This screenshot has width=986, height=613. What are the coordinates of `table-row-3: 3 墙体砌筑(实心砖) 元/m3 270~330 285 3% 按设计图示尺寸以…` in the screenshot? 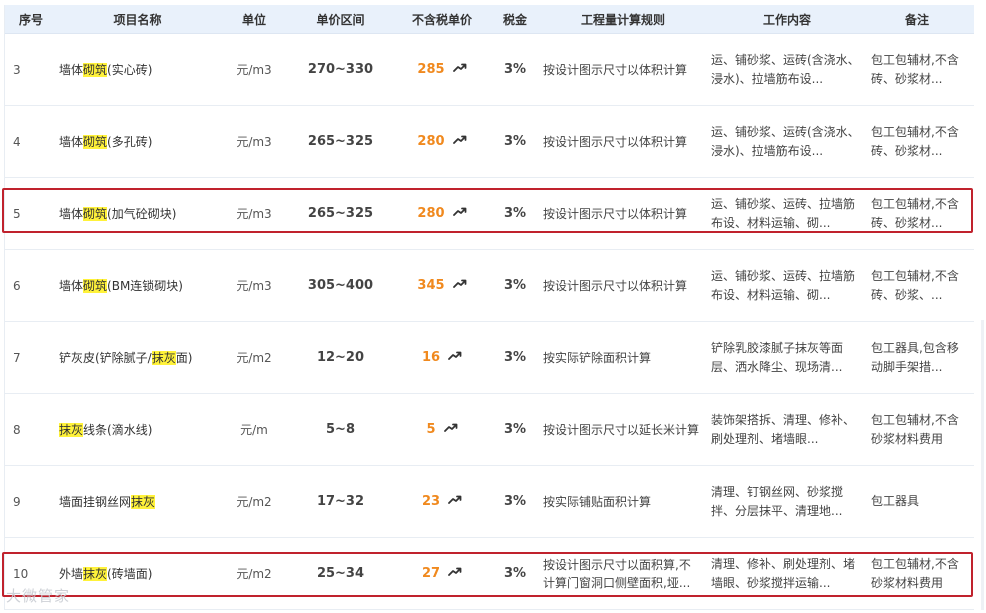 It's located at (489, 70).